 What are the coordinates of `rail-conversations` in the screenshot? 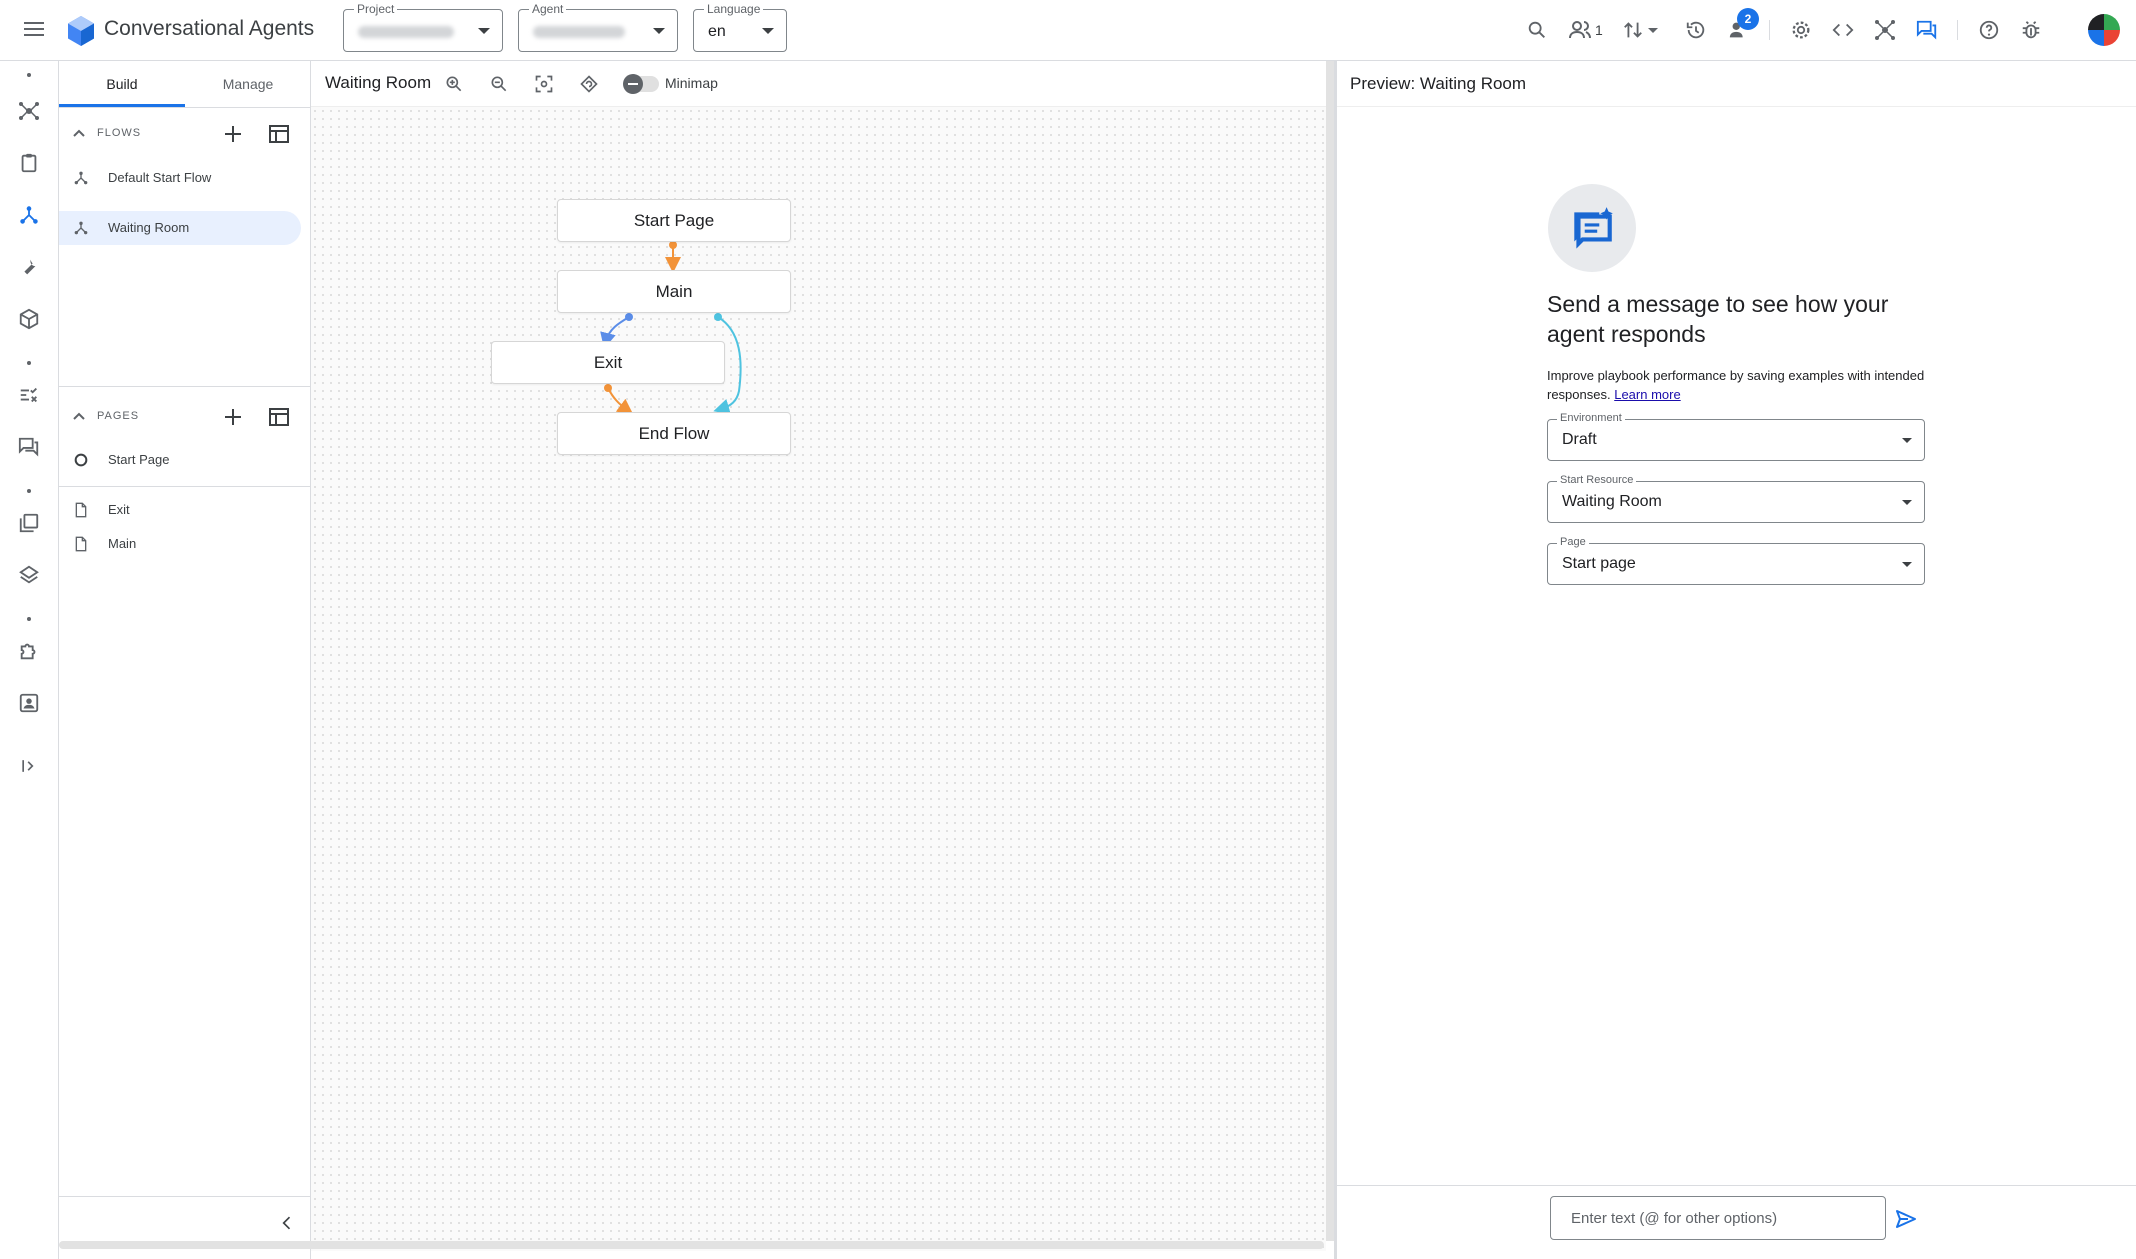 It's located at (29, 447).